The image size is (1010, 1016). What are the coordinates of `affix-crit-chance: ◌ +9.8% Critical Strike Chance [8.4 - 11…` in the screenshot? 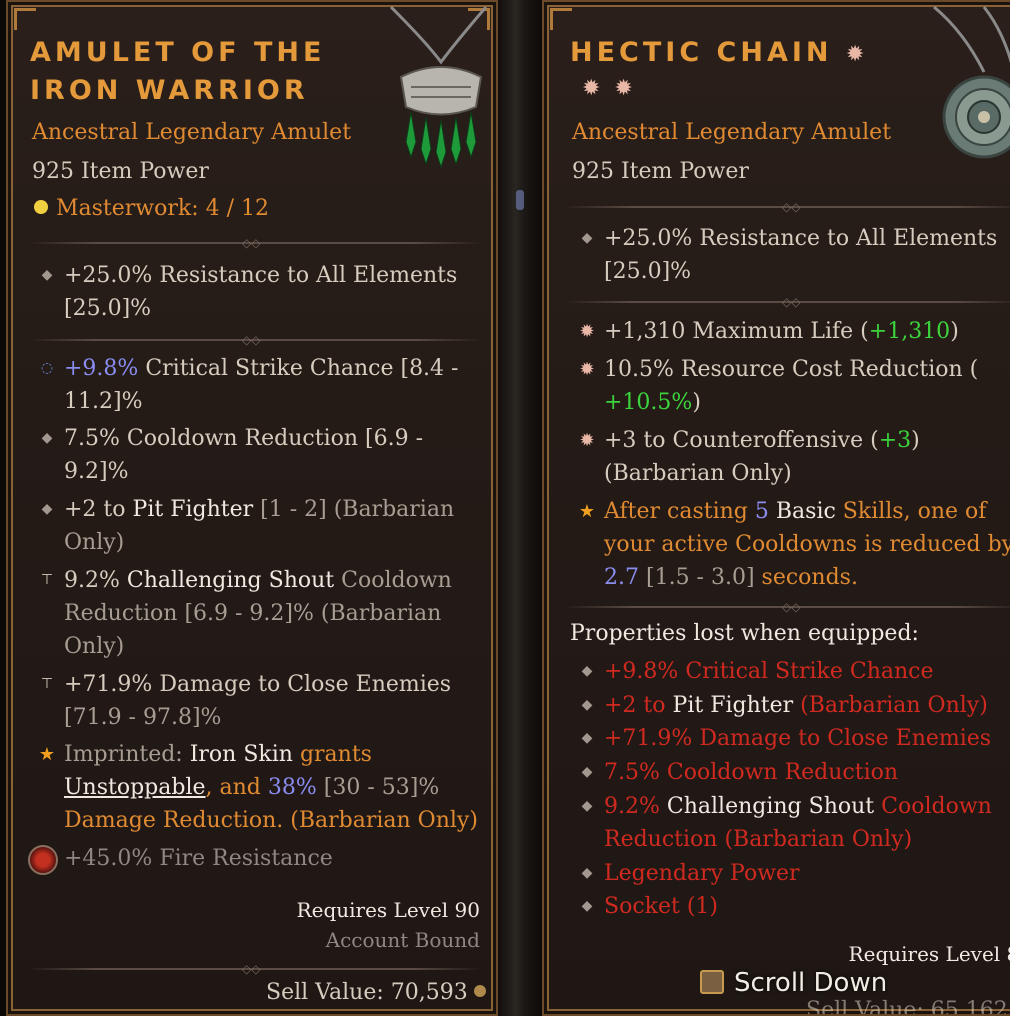 It's located at (250, 385).